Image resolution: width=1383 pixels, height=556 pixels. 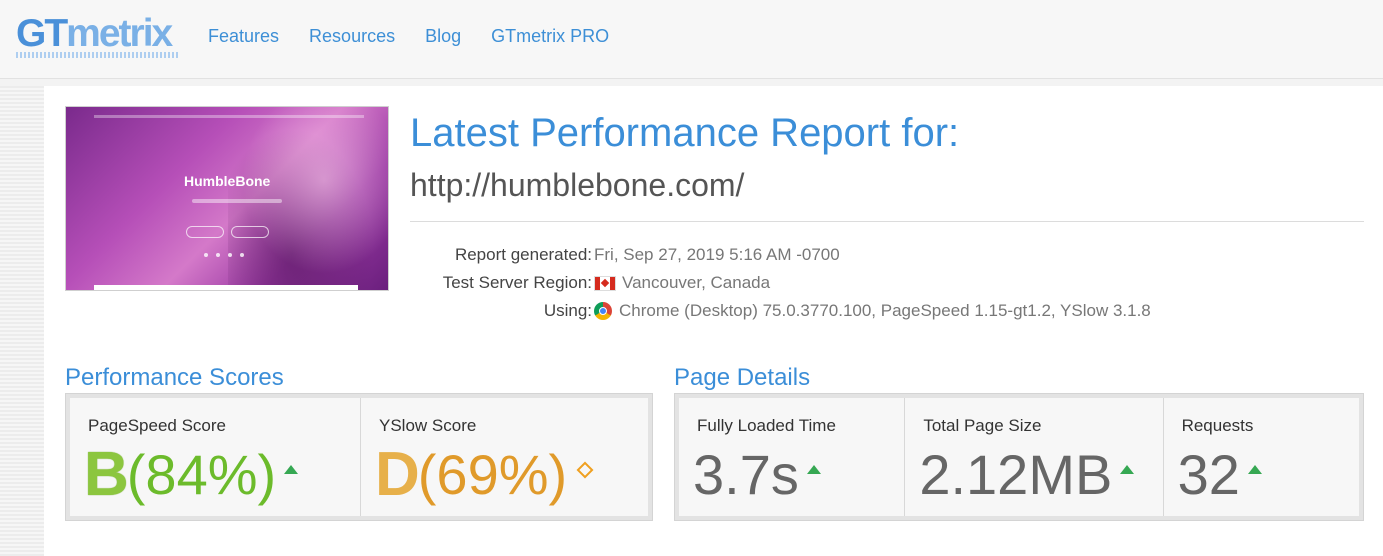 I want to click on requests-label: Requests, so click(x=1217, y=425).